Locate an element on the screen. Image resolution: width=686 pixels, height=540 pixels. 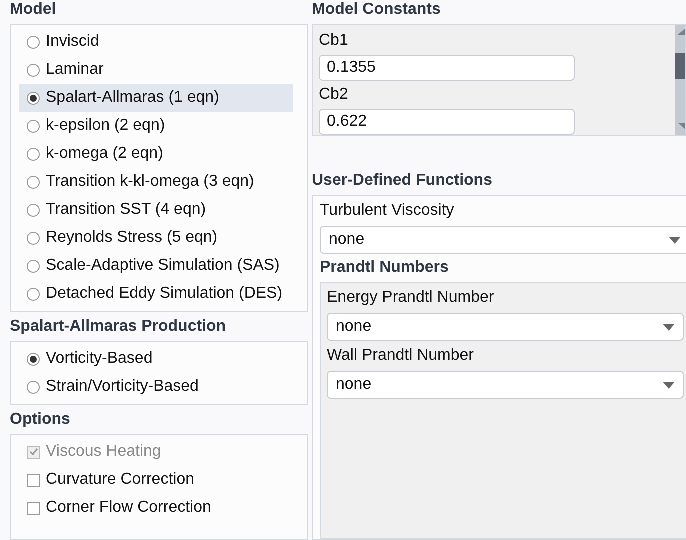
radio-label: Vorticity-Based is located at coordinates (99, 359).